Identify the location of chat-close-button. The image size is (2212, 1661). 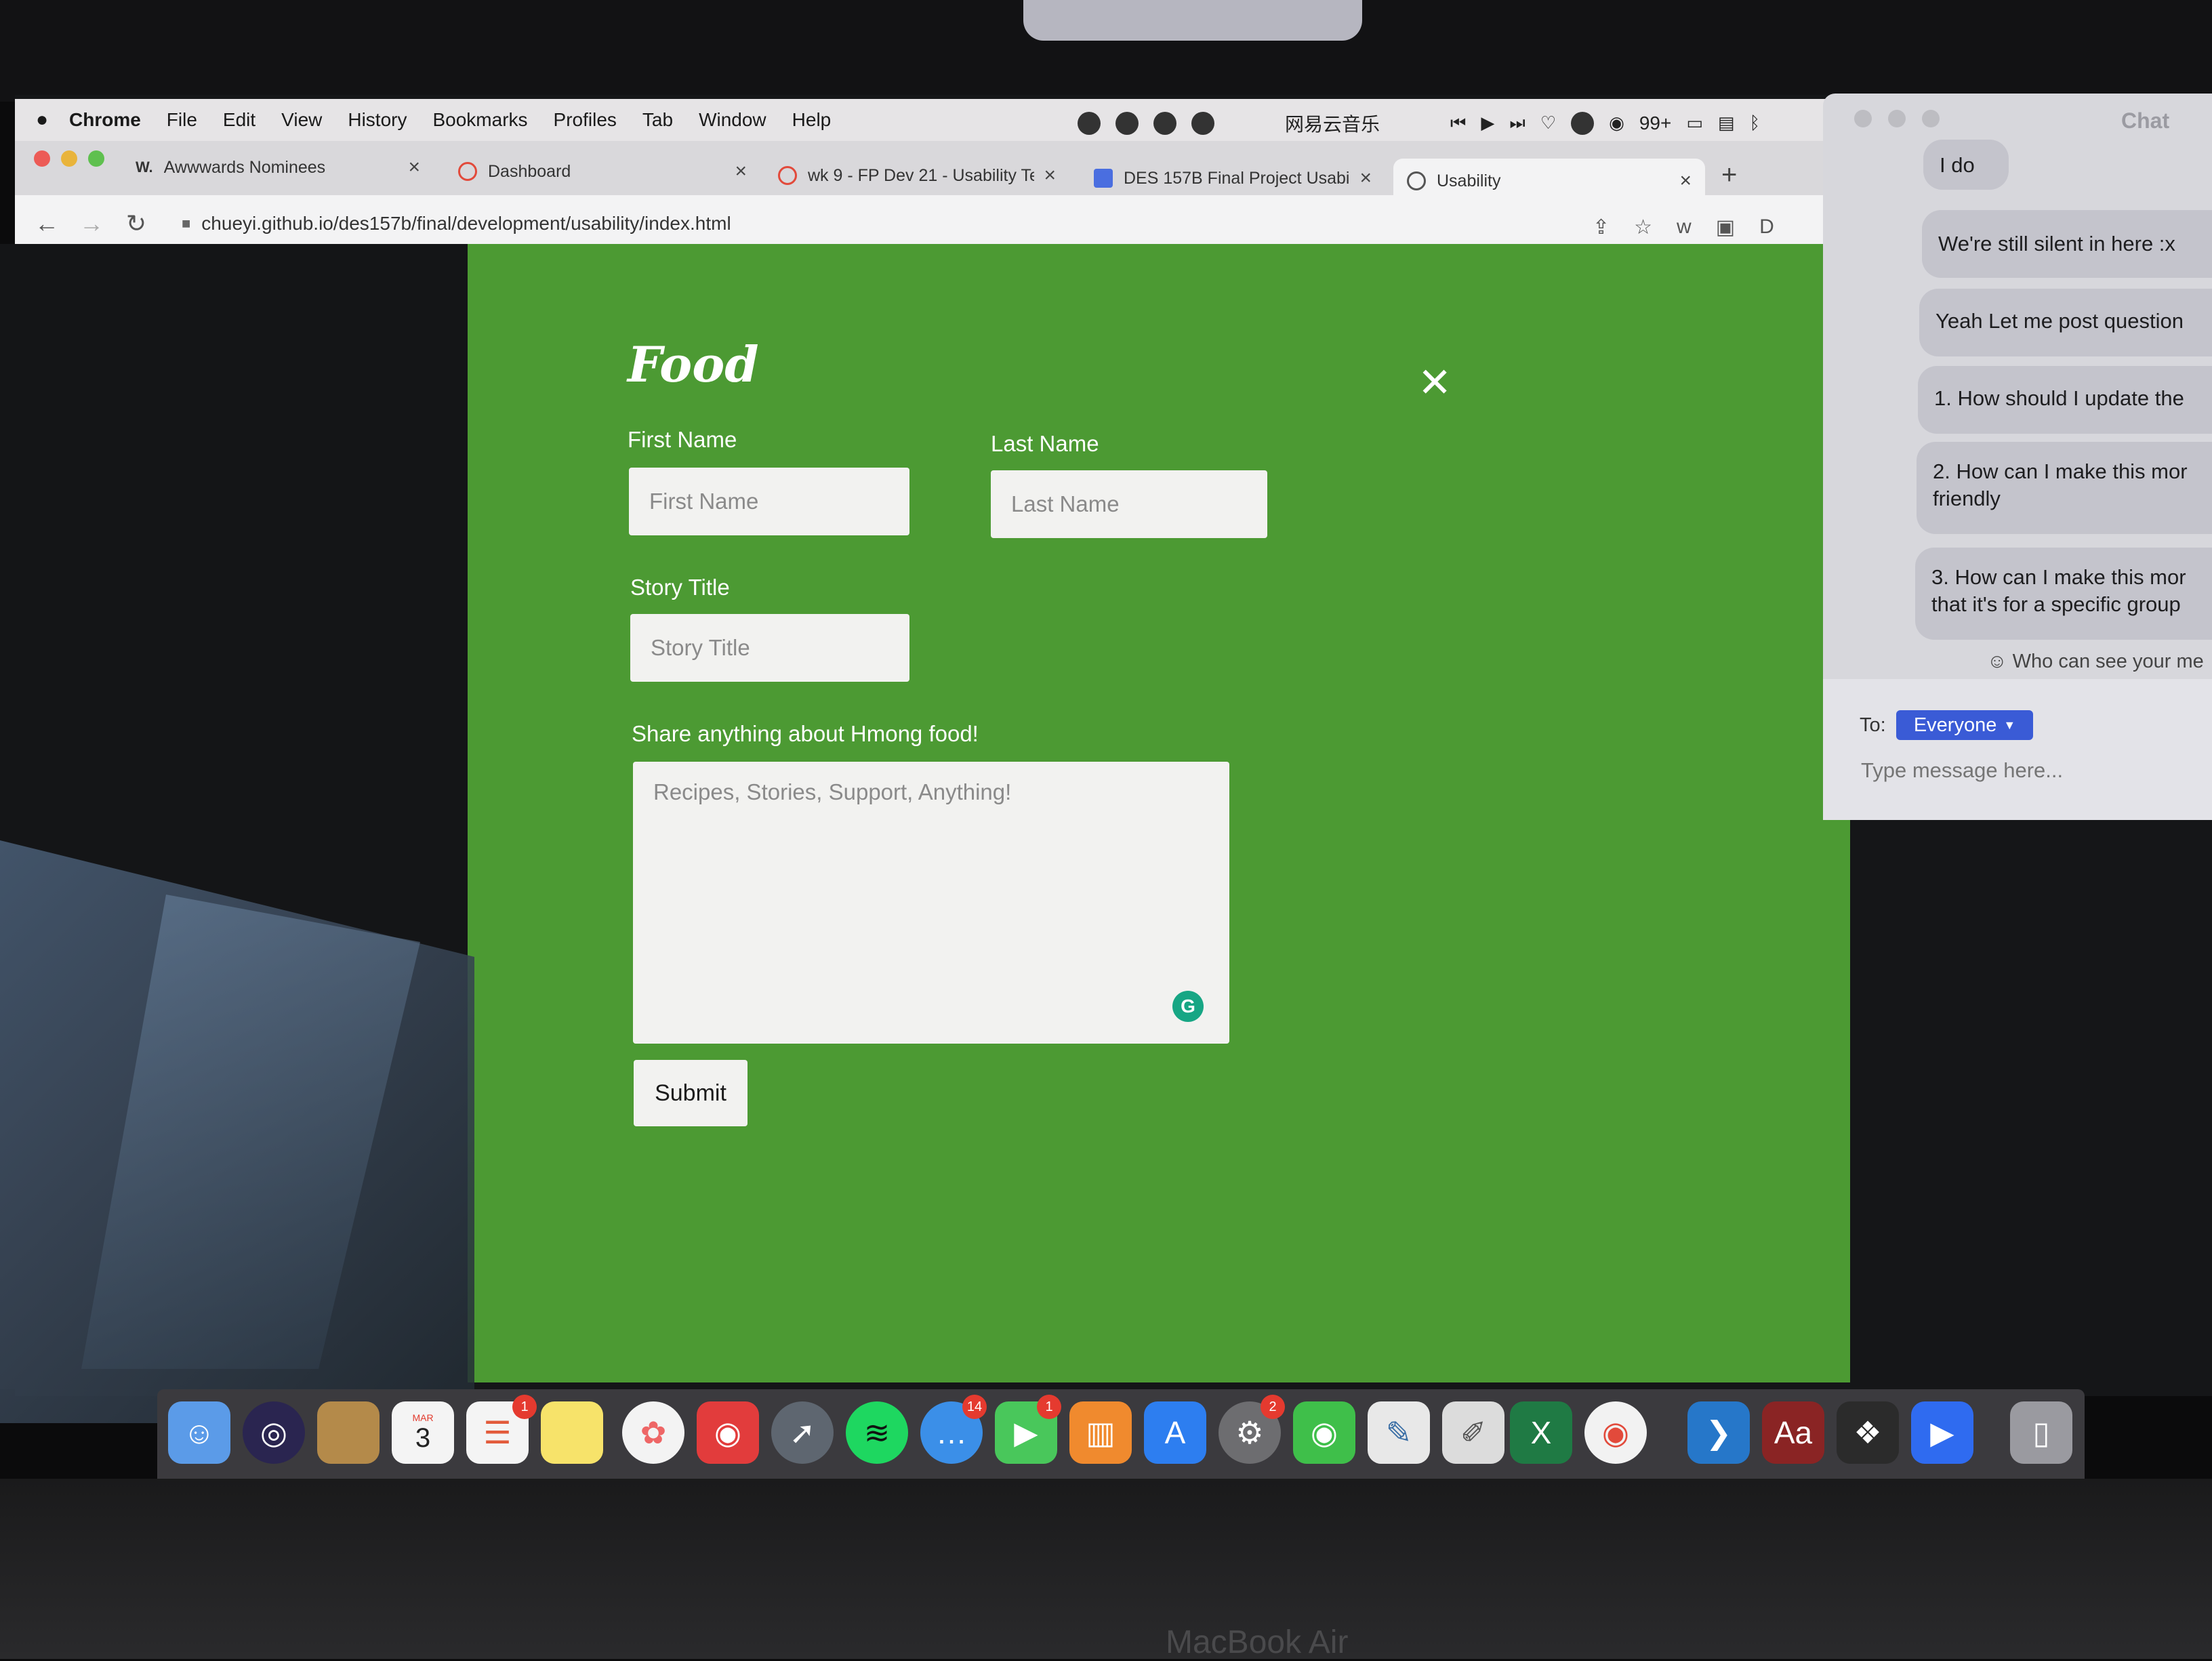
(1863, 118).